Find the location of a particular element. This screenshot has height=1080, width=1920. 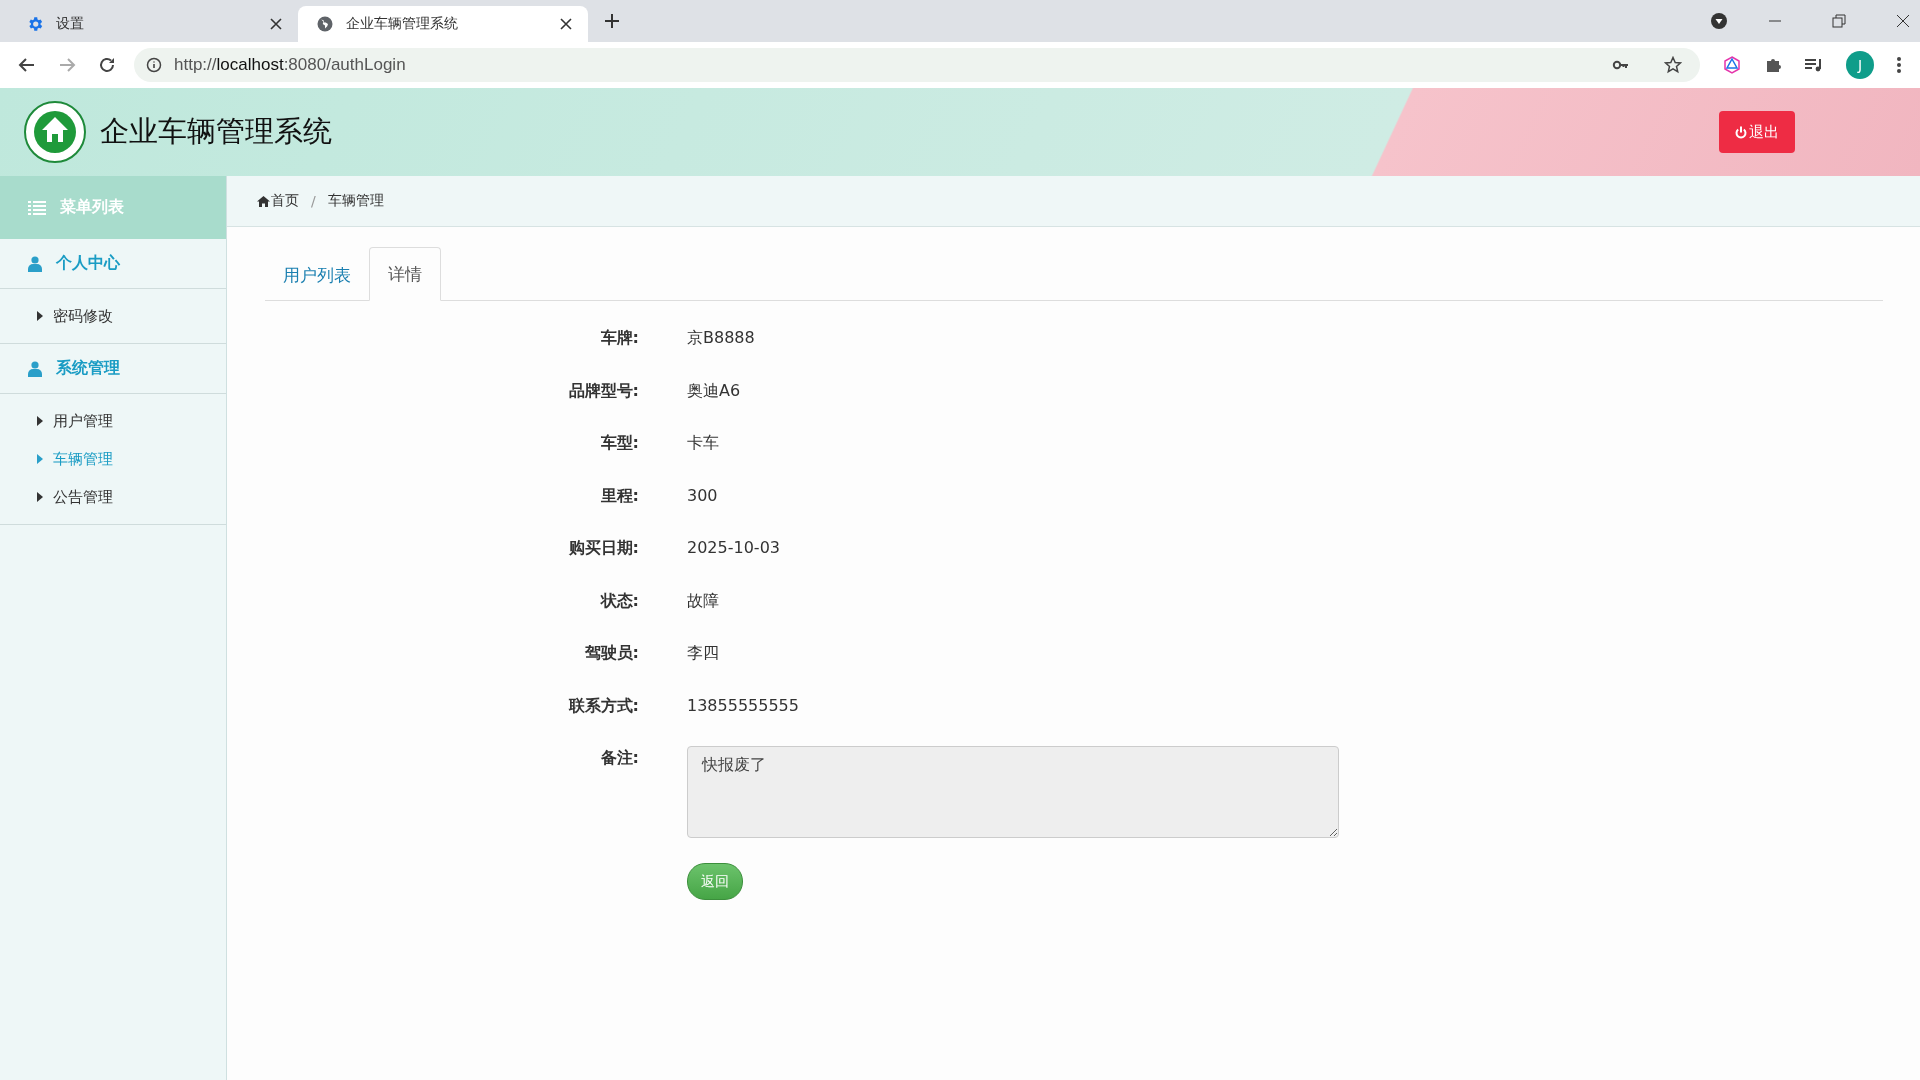

info-icon is located at coordinates (154, 65).